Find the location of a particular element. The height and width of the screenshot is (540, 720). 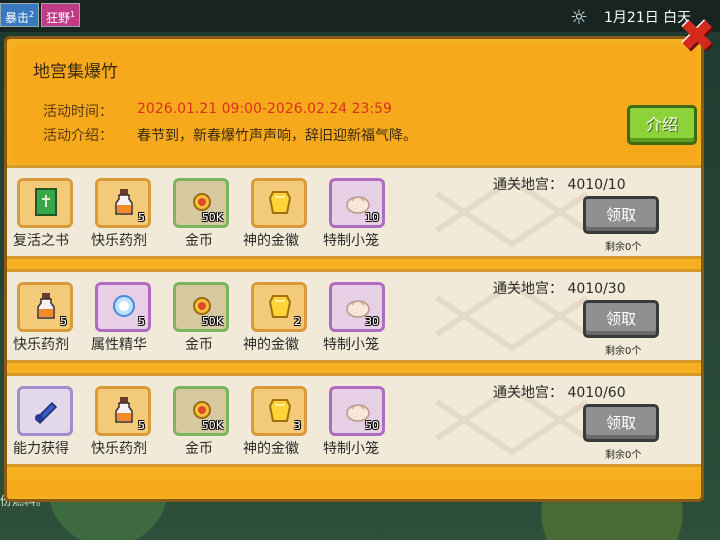

blue-scroll-icon is located at coordinates (46, 410).